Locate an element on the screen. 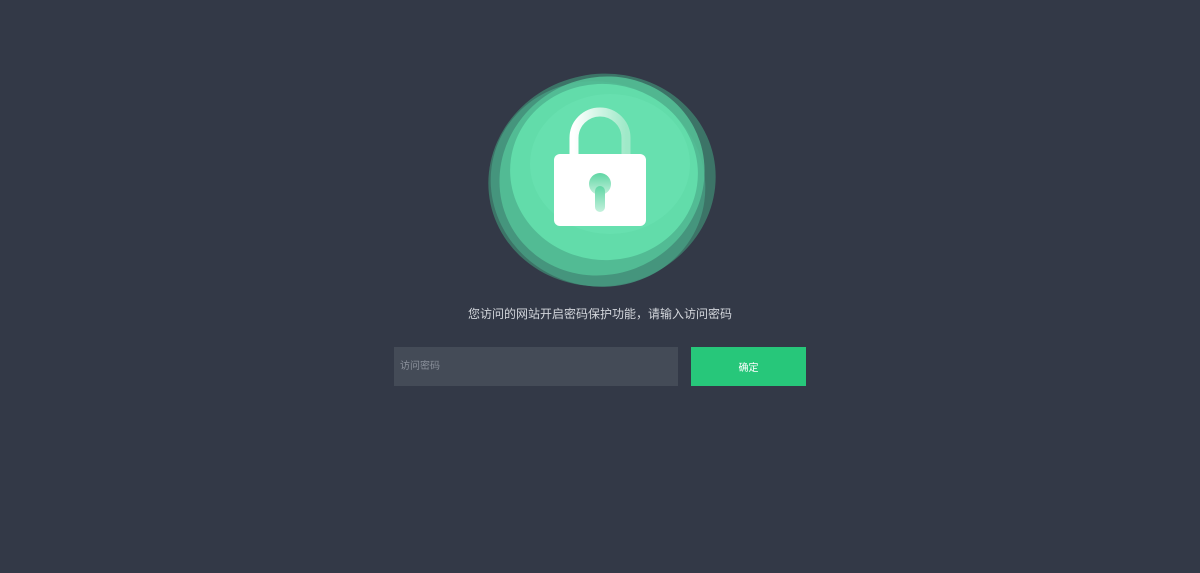 The width and height of the screenshot is (1200, 573). confirm-button: 确定 is located at coordinates (748, 366).